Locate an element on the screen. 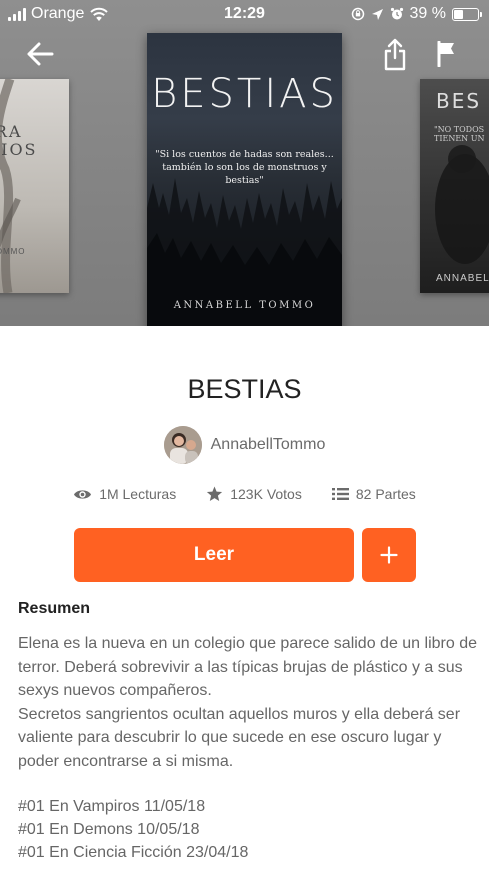  reads-count: 1M Lecturas is located at coordinates (138, 494).